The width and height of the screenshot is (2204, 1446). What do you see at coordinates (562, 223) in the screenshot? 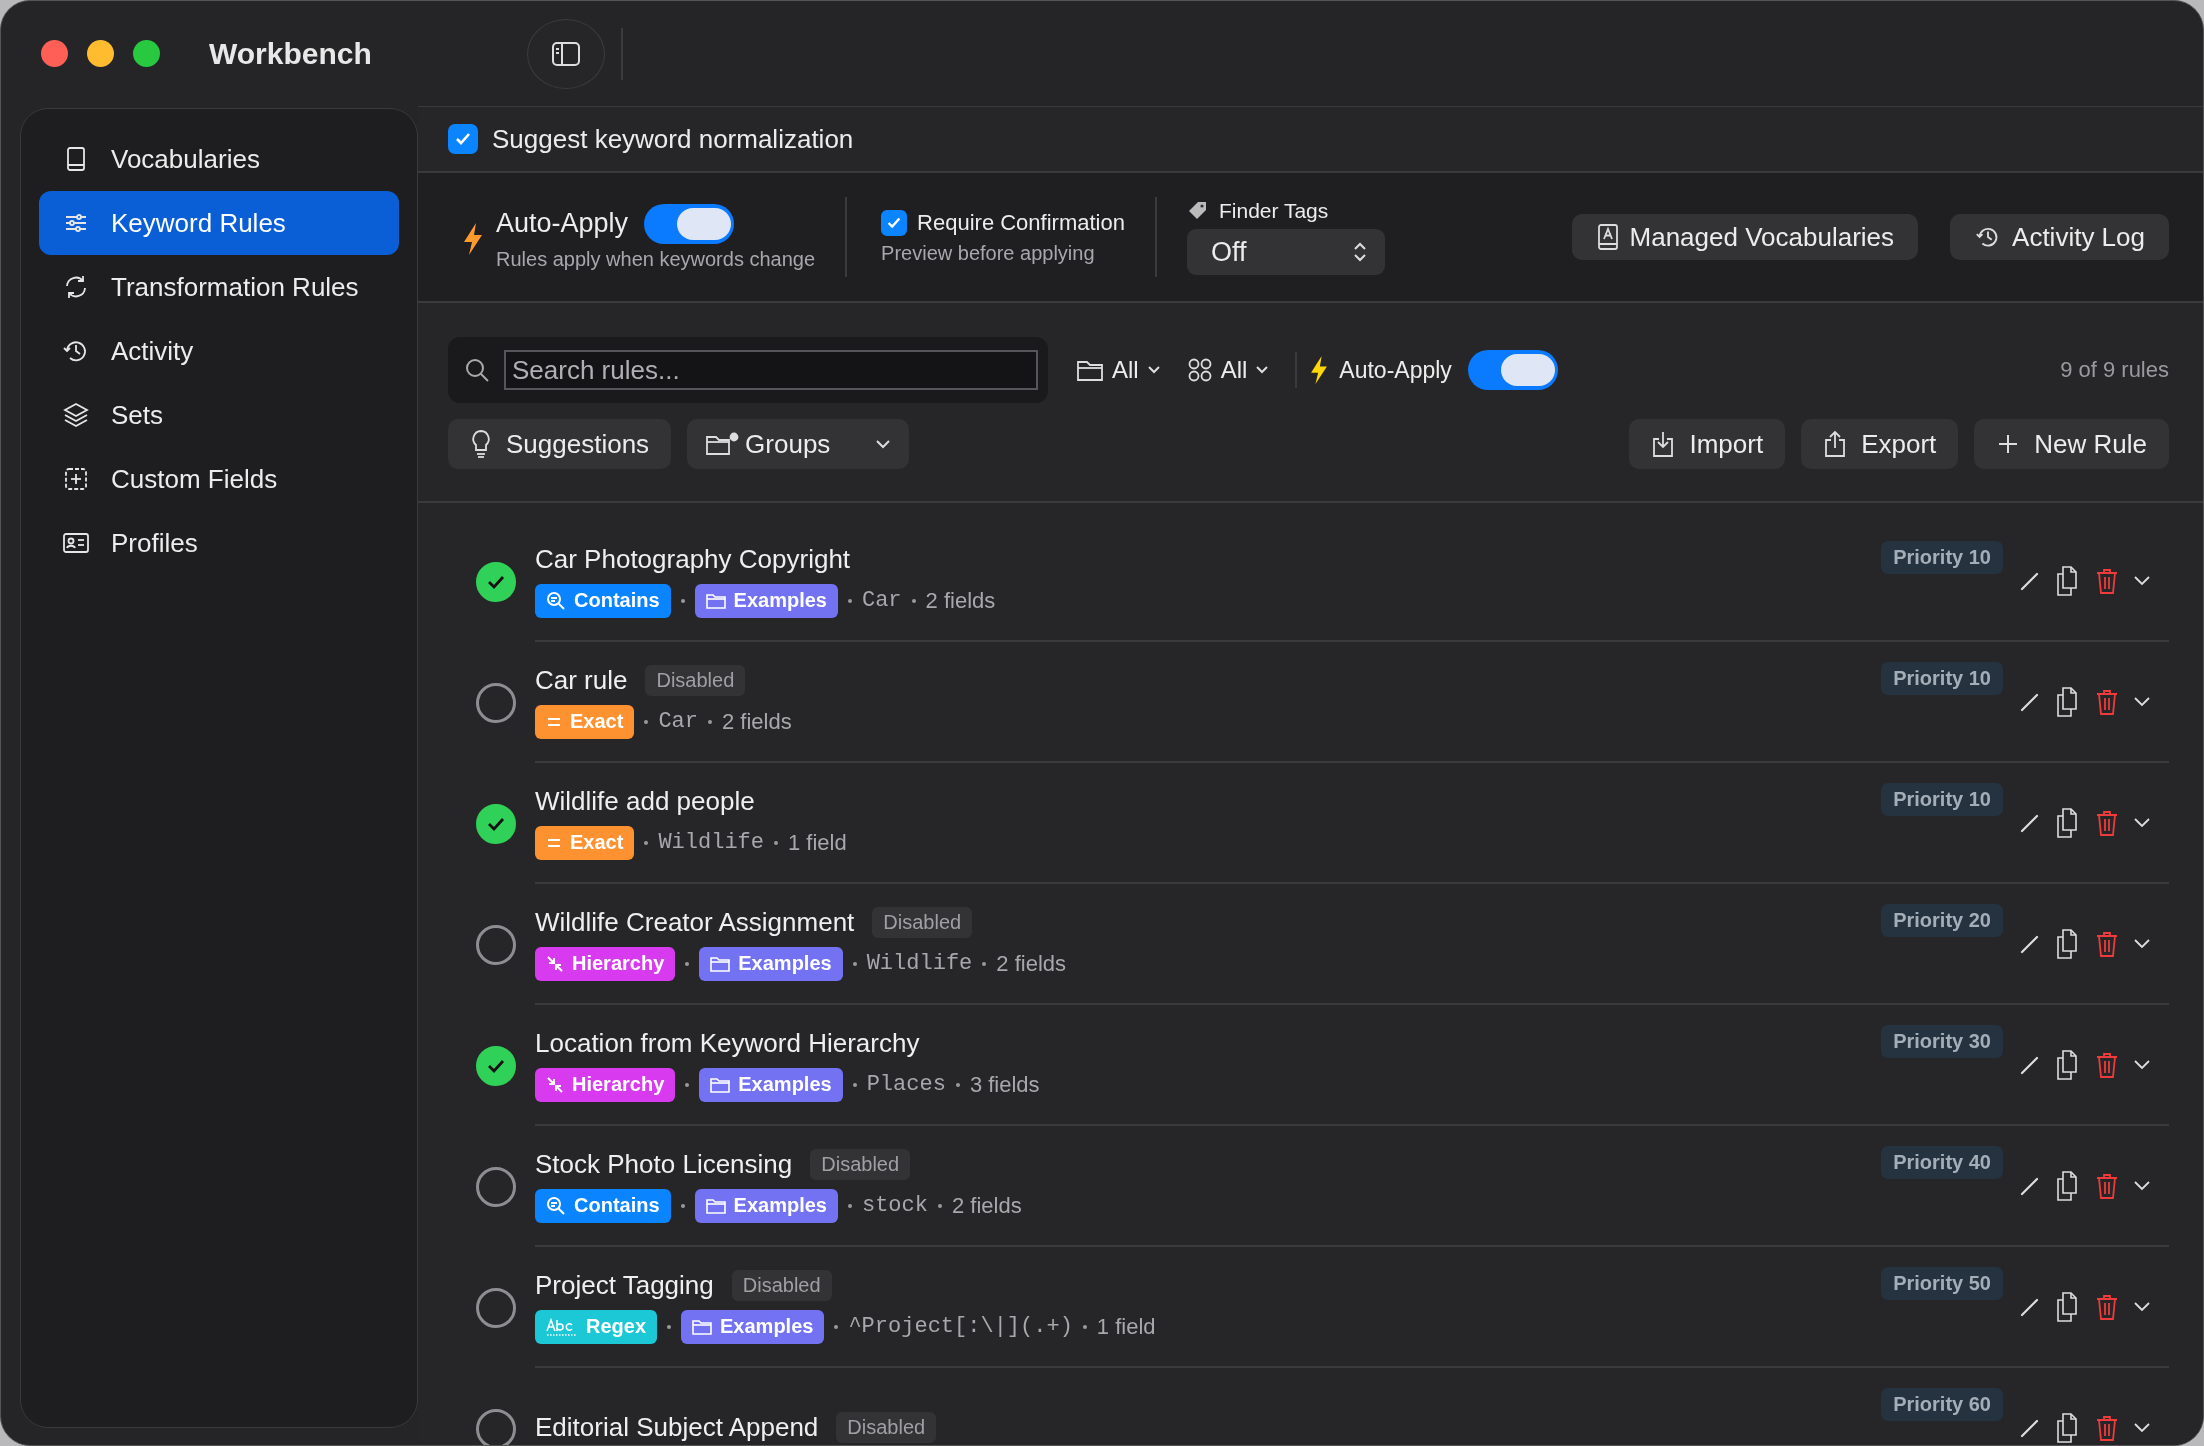
I see `setting-label: Auto-Apply` at bounding box center [562, 223].